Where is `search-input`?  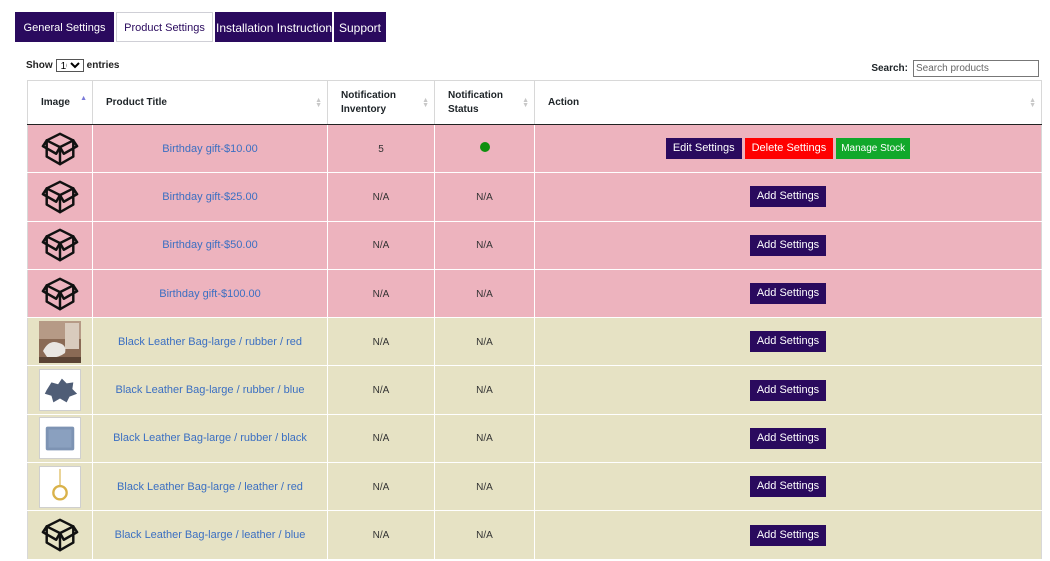 search-input is located at coordinates (976, 68).